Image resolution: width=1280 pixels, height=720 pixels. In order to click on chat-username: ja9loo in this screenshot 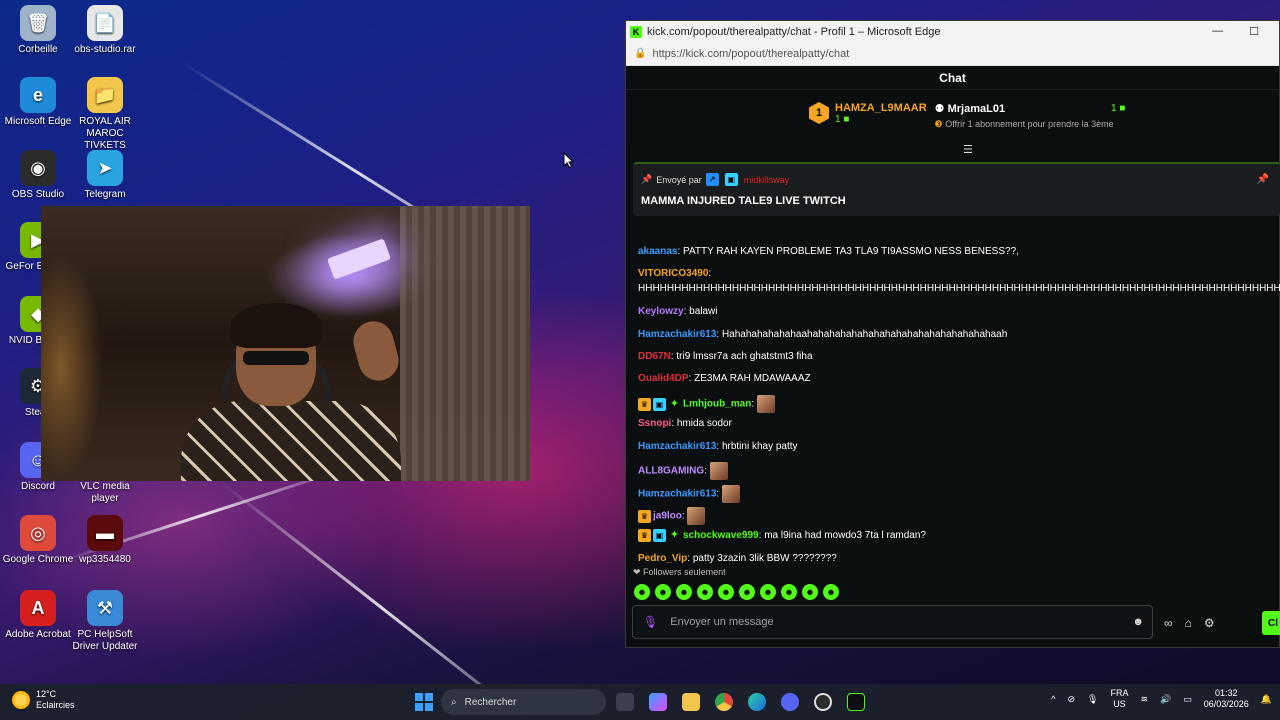, I will do `click(667, 516)`.